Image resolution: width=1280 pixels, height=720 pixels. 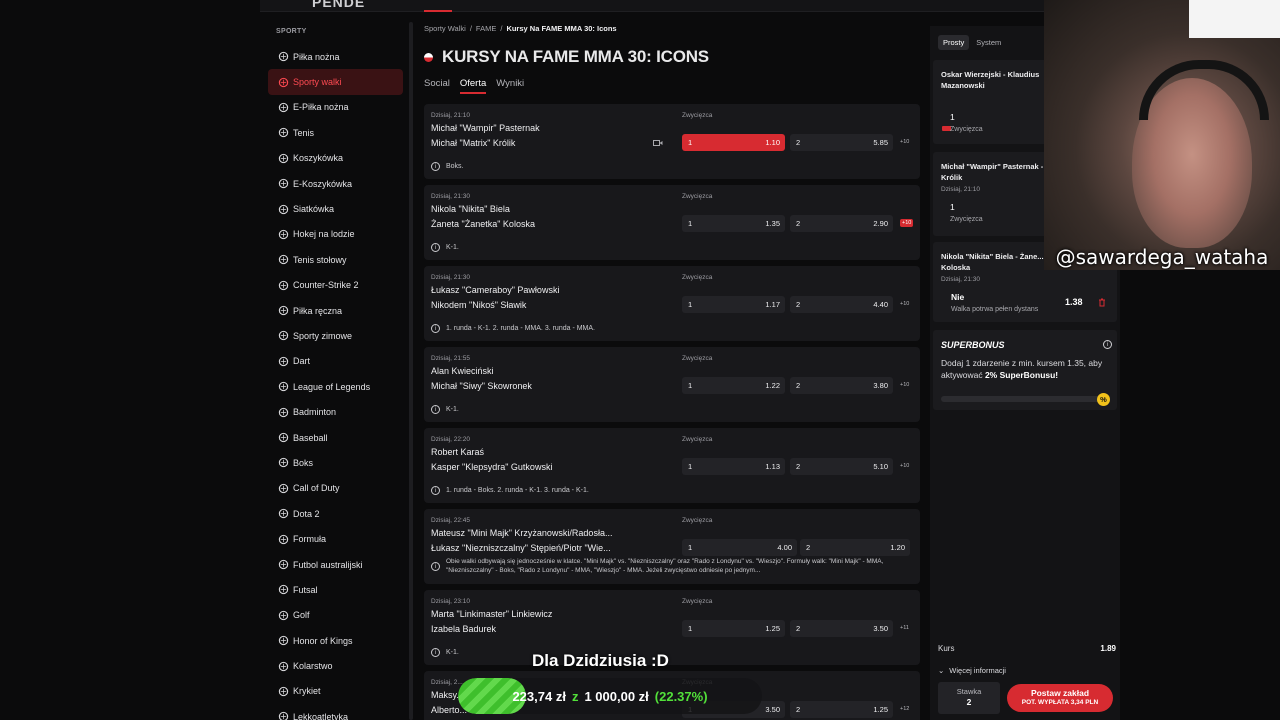 What do you see at coordinates (1103, 399) in the screenshot?
I see `percent-badge-icon: %` at bounding box center [1103, 399].